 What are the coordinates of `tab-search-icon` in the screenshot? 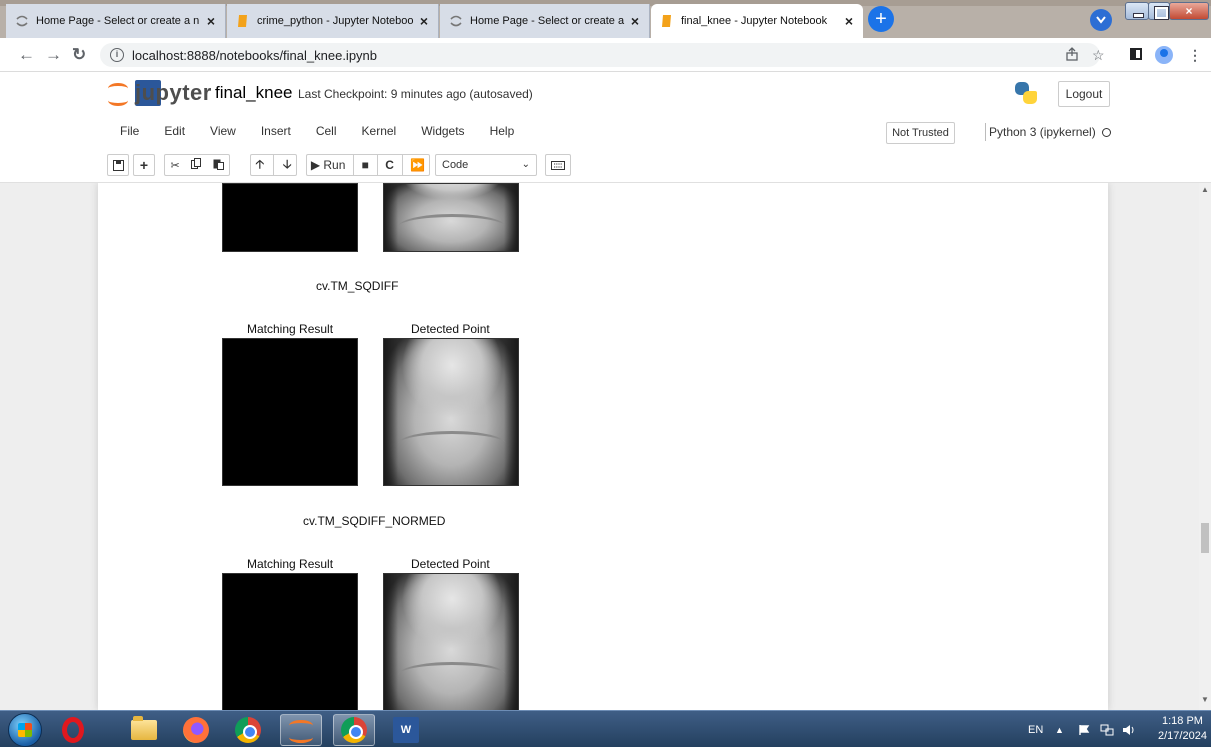 It's located at (1101, 20).